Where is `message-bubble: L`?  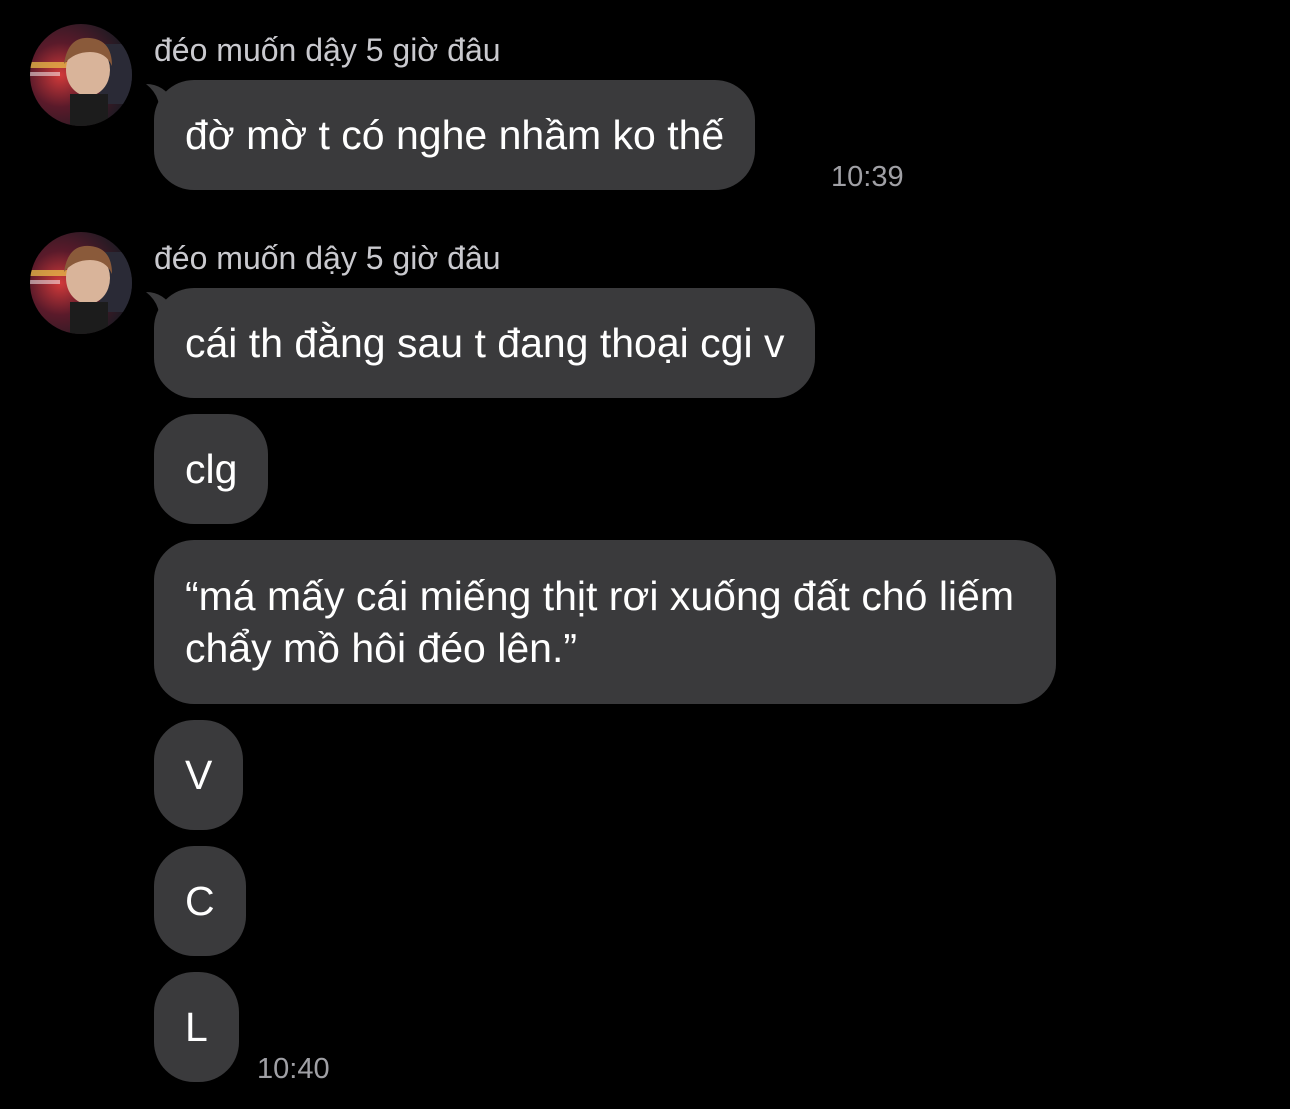 message-bubble: L is located at coordinates (196, 1027).